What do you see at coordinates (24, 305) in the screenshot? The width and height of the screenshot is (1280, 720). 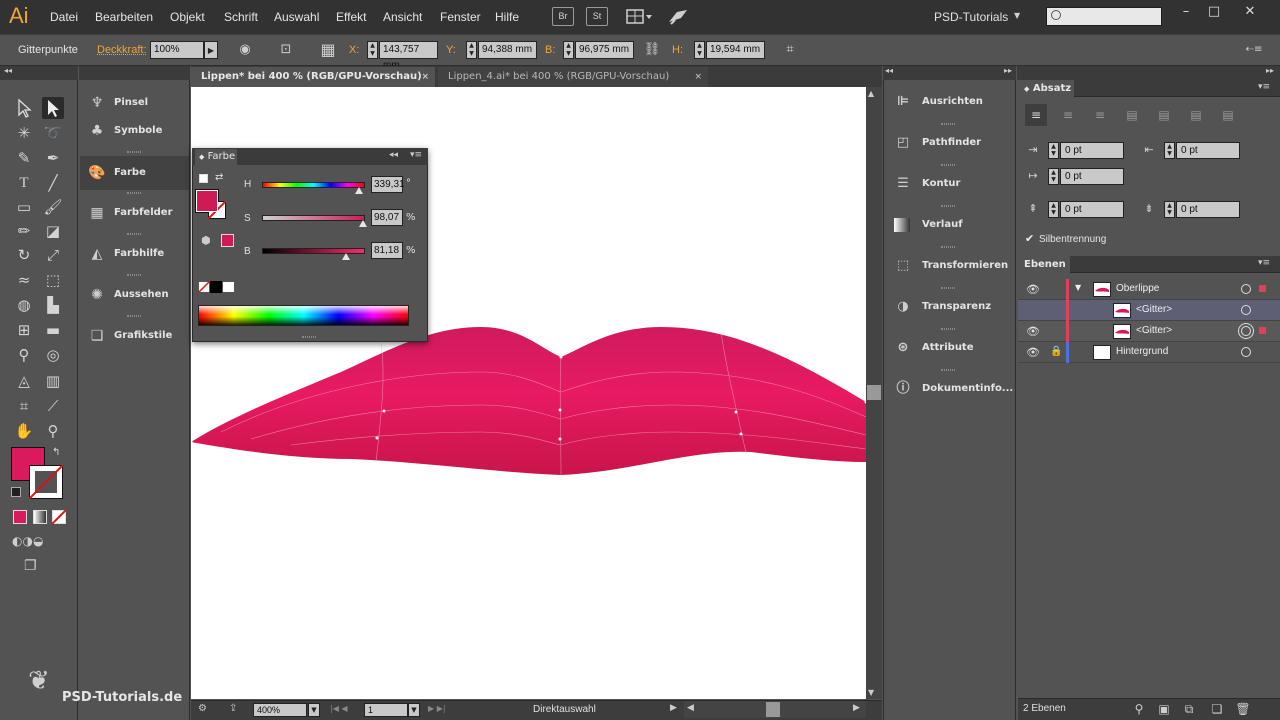 I see `shape-builder-tool: ◍` at bounding box center [24, 305].